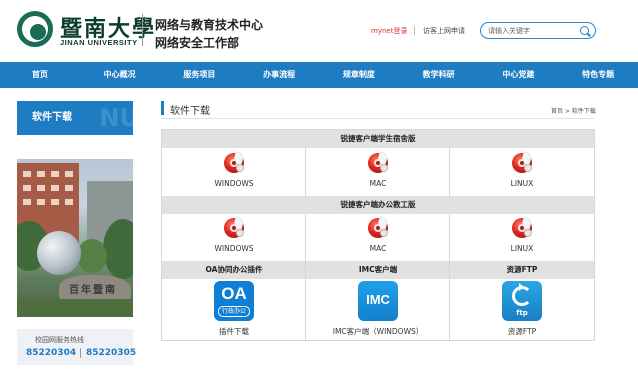 The image size is (638, 378). What do you see at coordinates (209, 25) in the screenshot?
I see `department-name-line1: 网络与教育技术中心` at bounding box center [209, 25].